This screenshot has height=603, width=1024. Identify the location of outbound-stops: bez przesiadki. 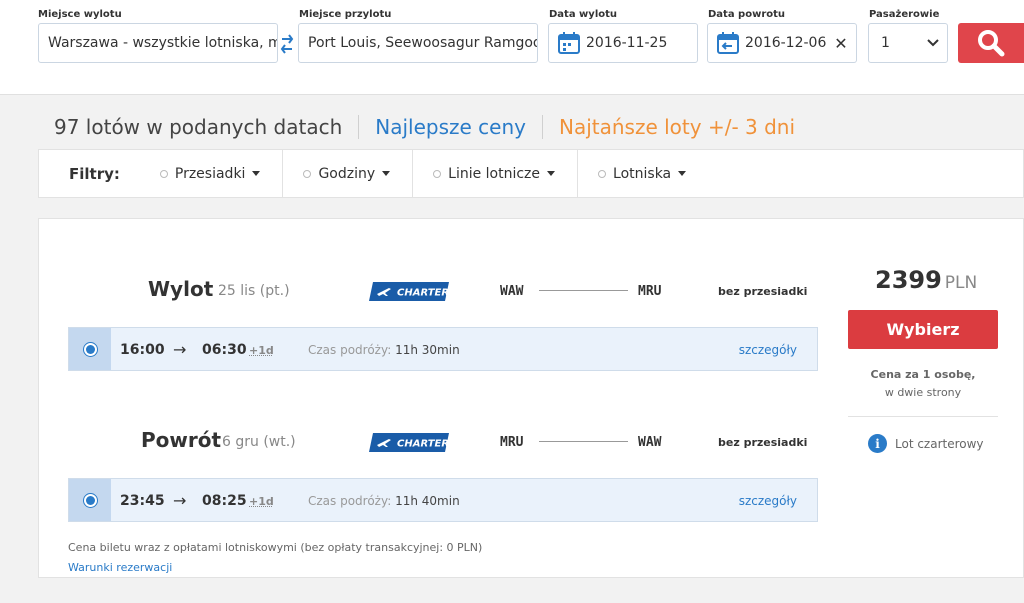
(763, 291).